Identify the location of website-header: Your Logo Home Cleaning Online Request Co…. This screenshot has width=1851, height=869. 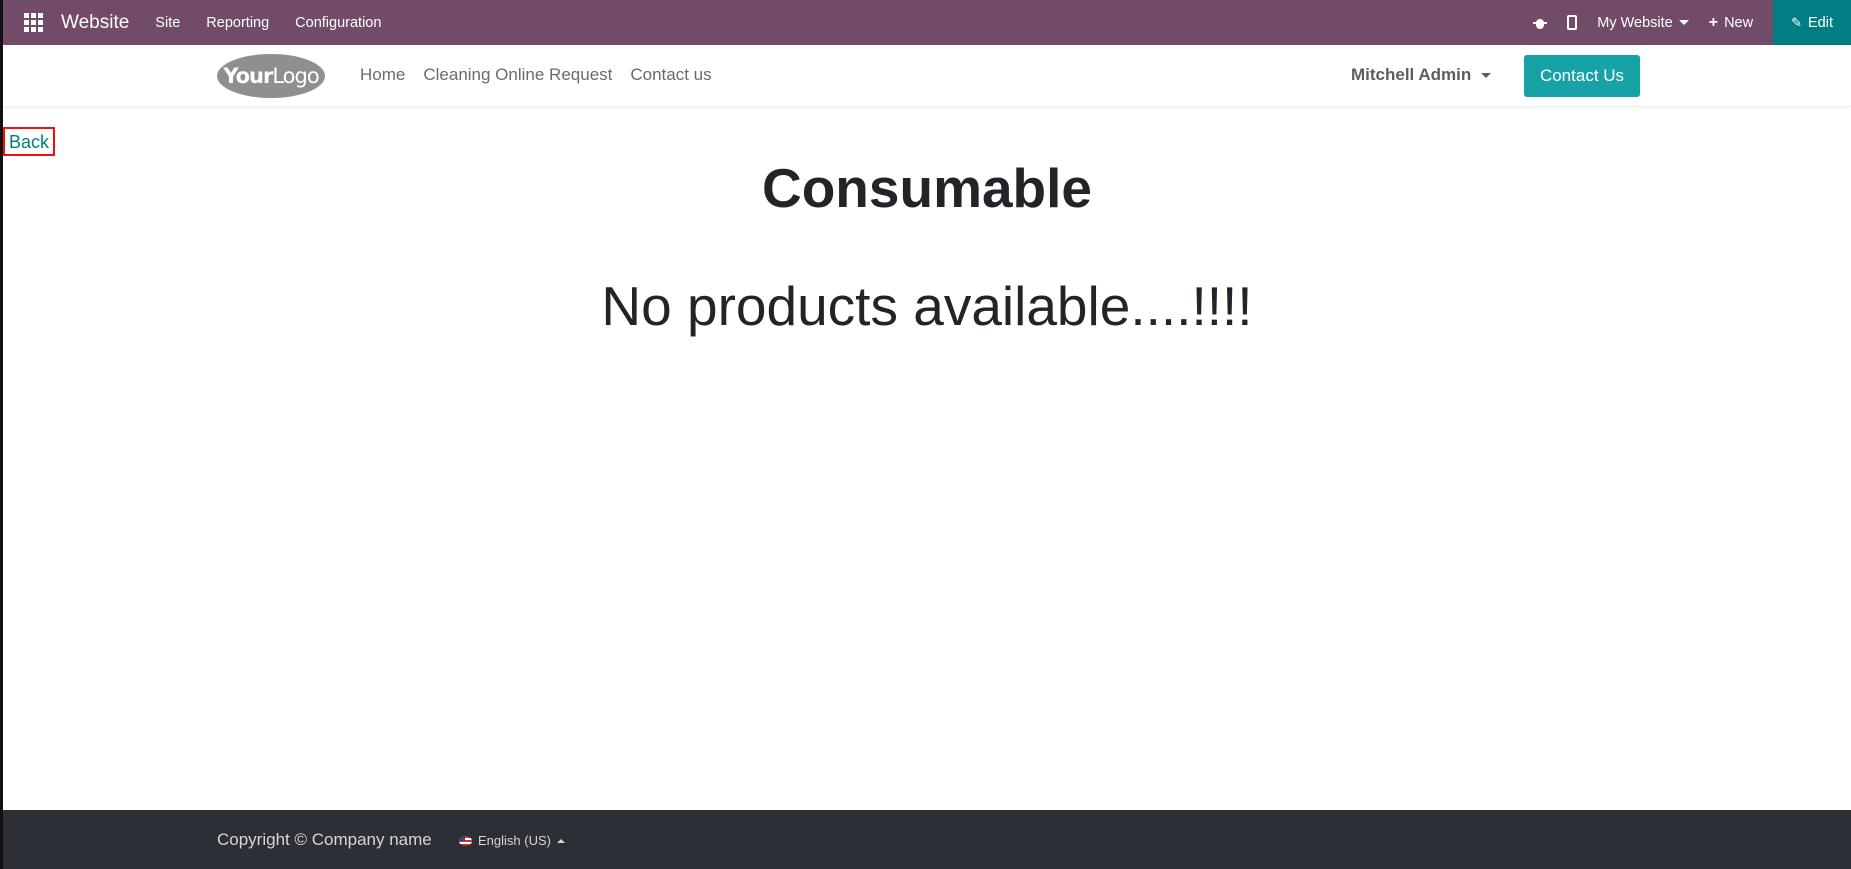
(927, 76).